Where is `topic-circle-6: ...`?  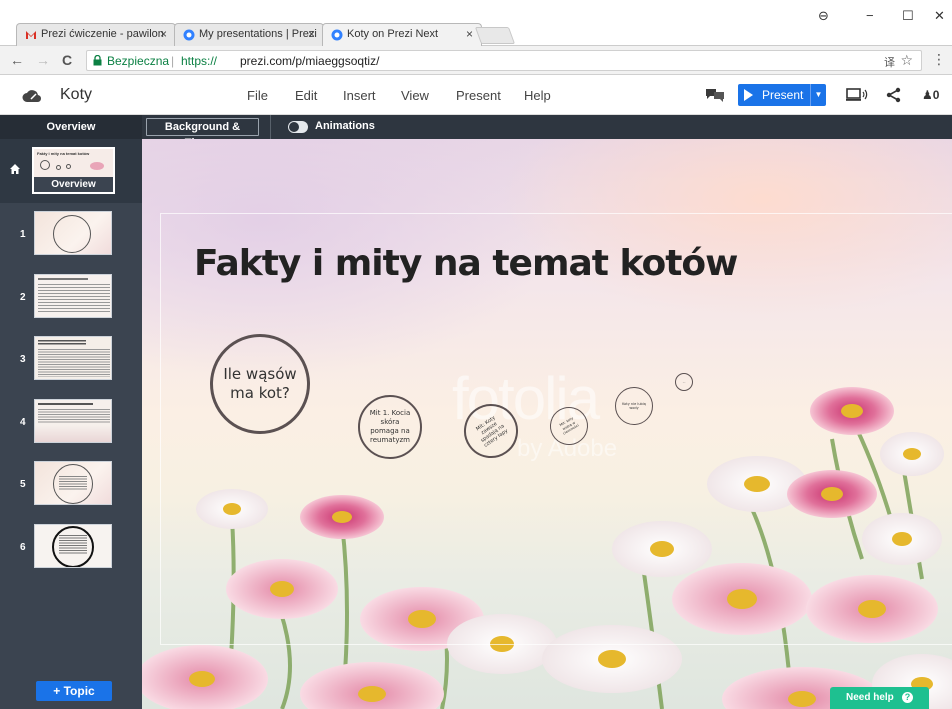
topic-circle-6: ... is located at coordinates (684, 382).